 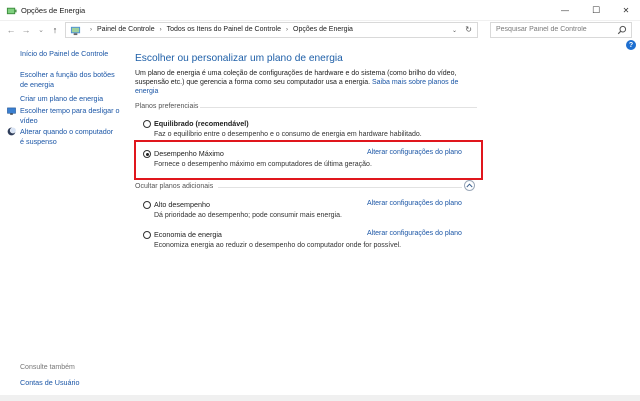 I want to click on sidebar-item-create-plan: Criar um plano de energia, so click(x=61, y=99).